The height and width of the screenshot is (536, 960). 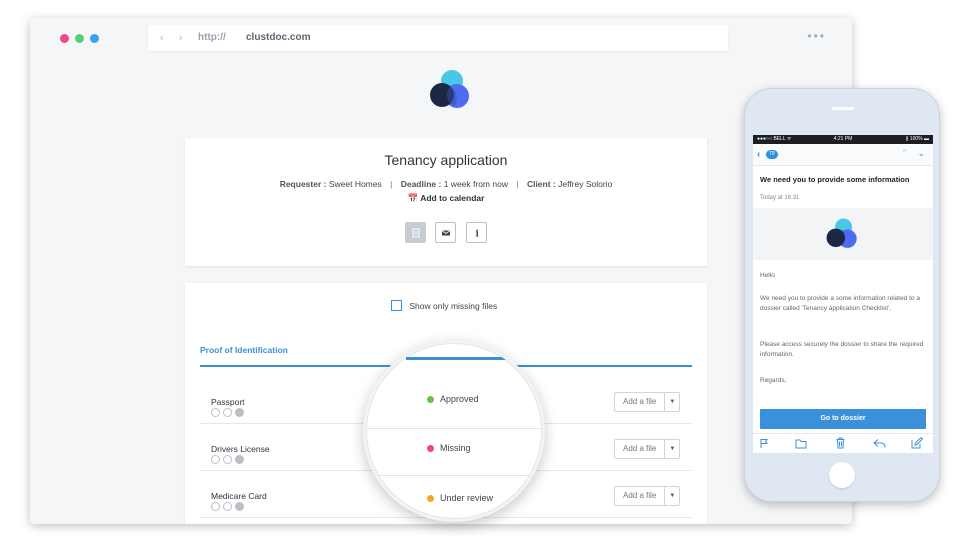 I want to click on home-button, so click(x=842, y=475).